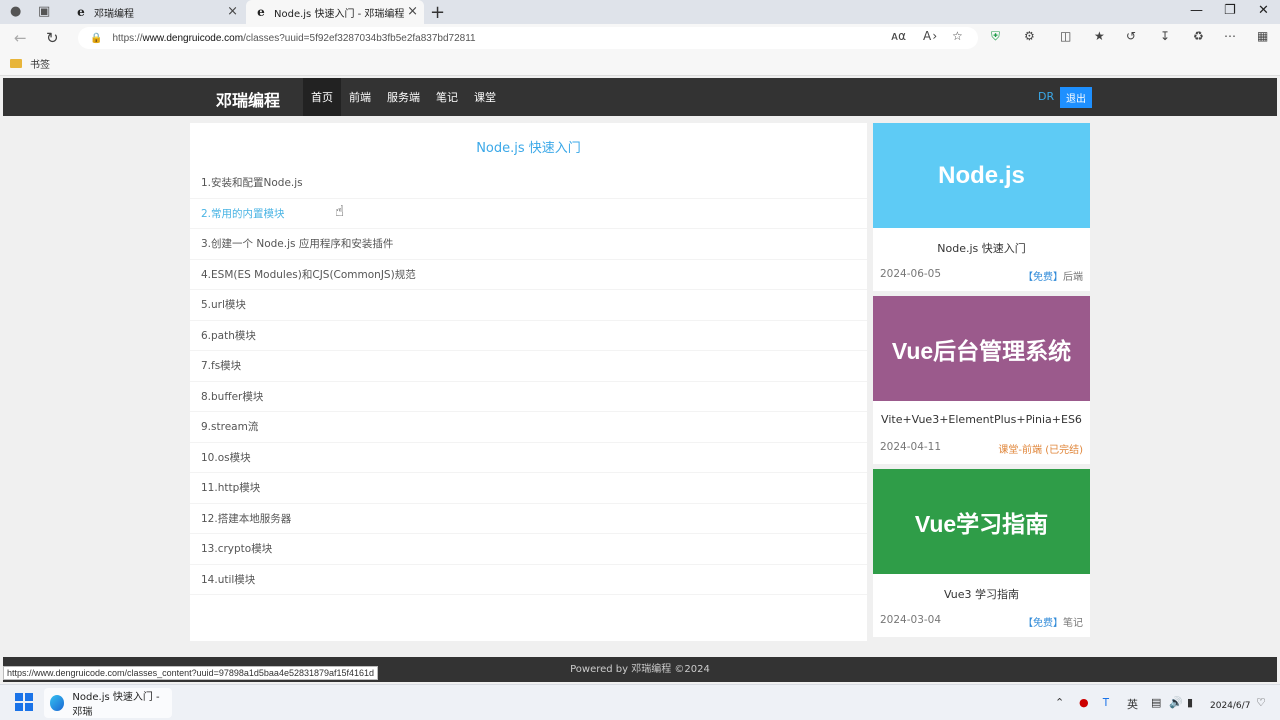  What do you see at coordinates (1263, 10) in the screenshot?
I see `close-window-button: ✕` at bounding box center [1263, 10].